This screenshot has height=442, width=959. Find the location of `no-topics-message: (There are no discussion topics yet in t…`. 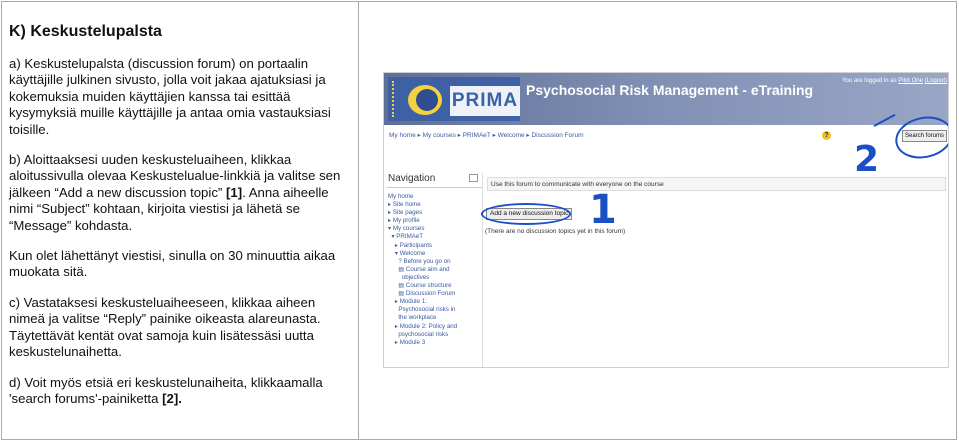

no-topics-message: (There are no discussion topics yet in t… is located at coordinates (555, 231).